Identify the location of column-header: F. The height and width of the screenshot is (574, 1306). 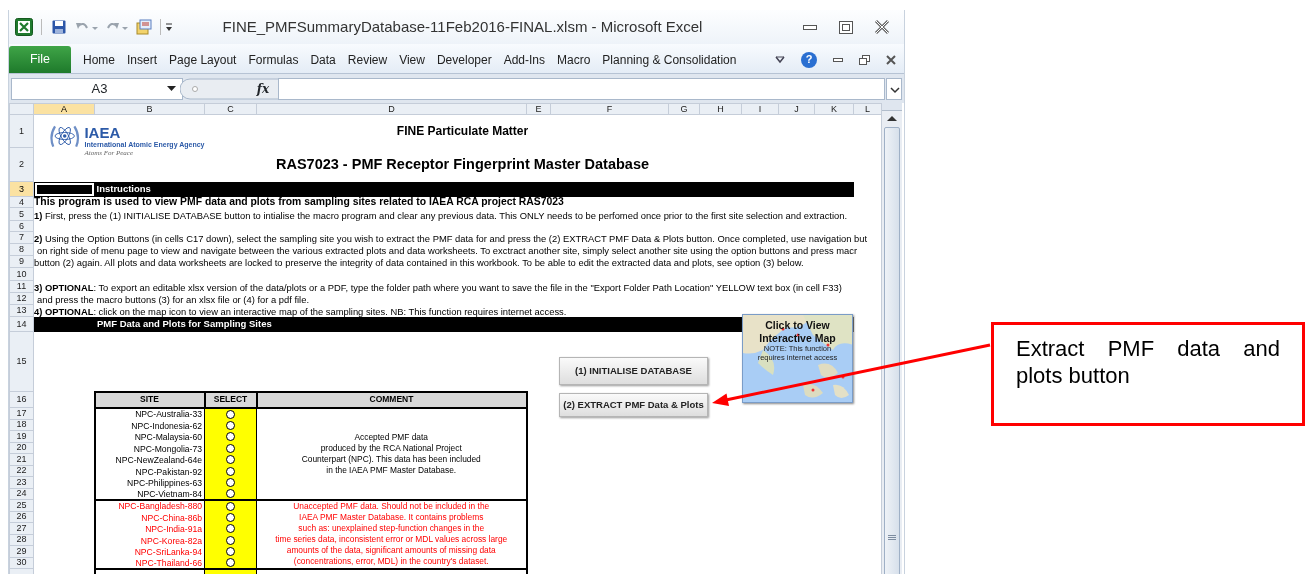
(609, 109).